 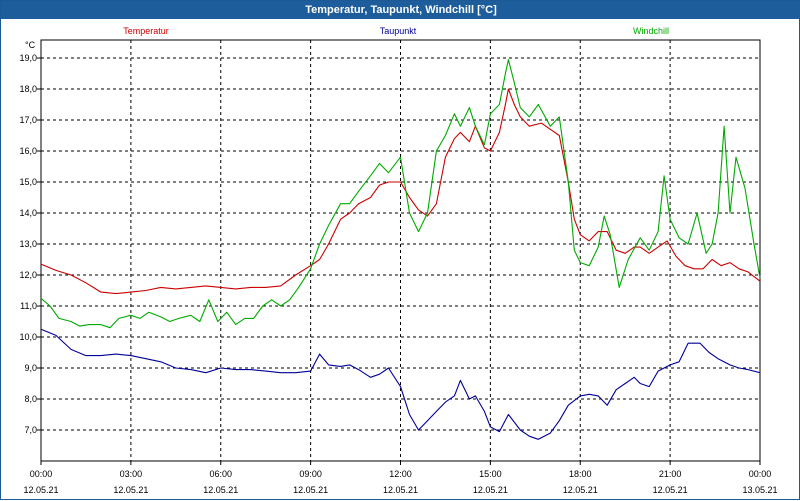 I want to click on y-tick-label: 15,0, so click(x=28, y=182).